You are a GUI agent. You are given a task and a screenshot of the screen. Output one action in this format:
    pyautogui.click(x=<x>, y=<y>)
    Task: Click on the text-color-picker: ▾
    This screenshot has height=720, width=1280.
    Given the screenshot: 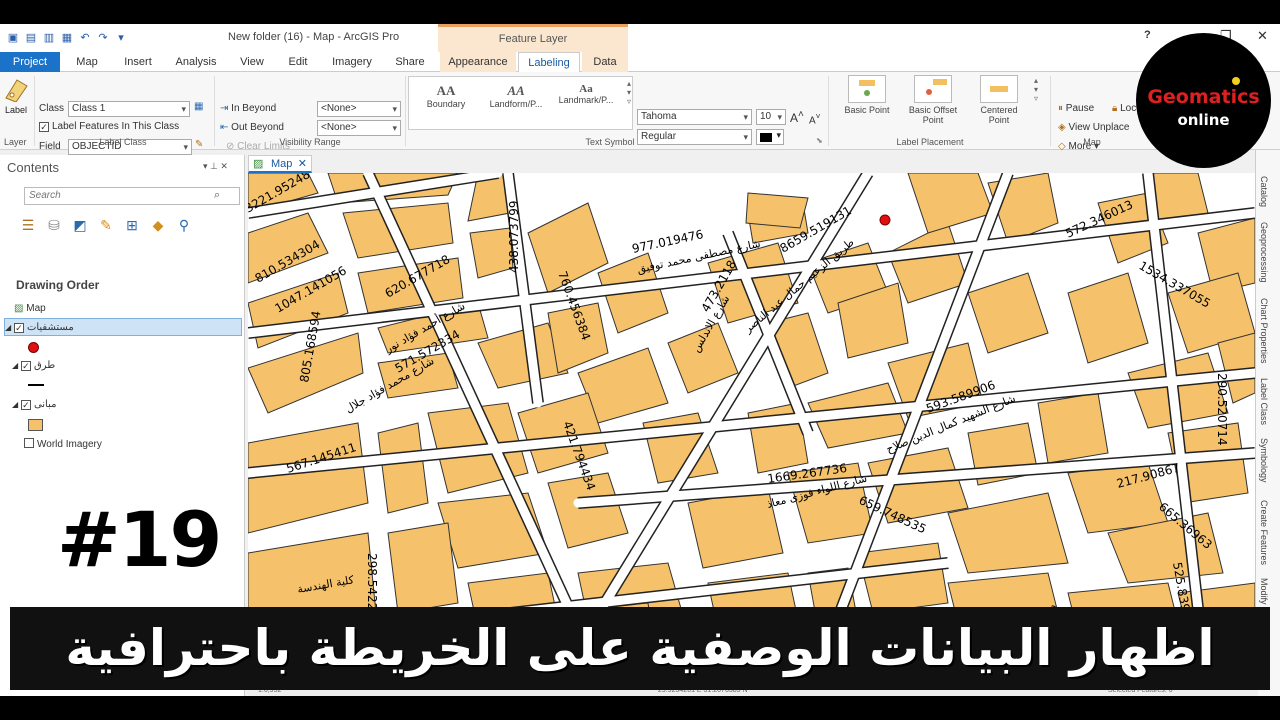 What is the action you would take?
    pyautogui.click(x=770, y=137)
    